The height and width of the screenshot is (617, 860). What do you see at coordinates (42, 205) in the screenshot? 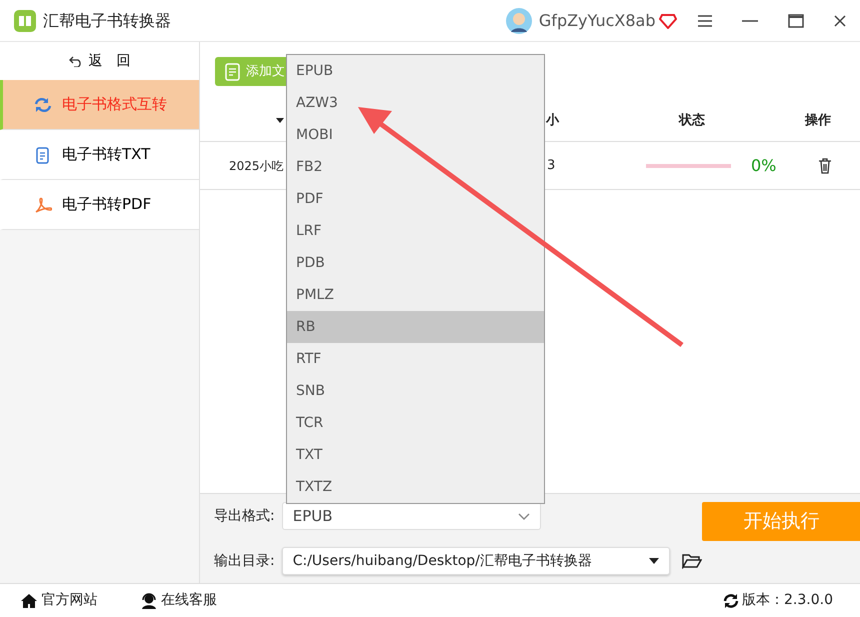
I see `acrobat-icon` at bounding box center [42, 205].